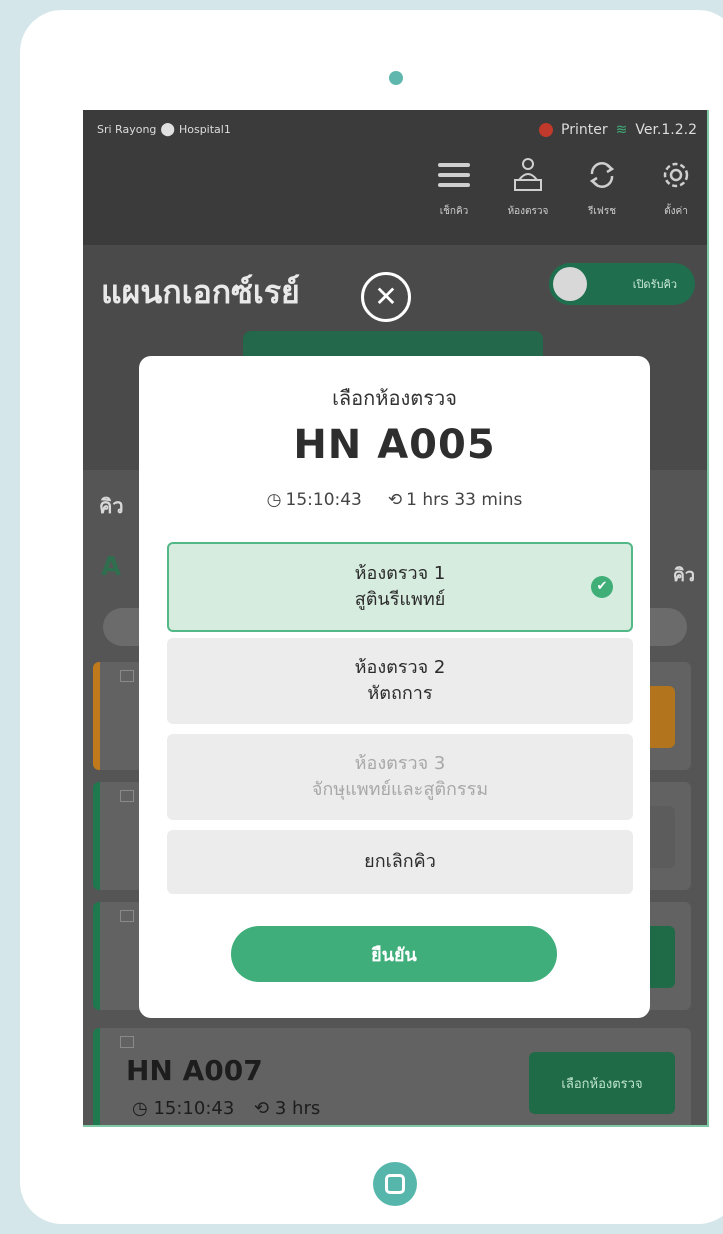 This screenshot has height=1234, width=723. What do you see at coordinates (111, 567) in the screenshot?
I see `section-letter: A` at bounding box center [111, 567].